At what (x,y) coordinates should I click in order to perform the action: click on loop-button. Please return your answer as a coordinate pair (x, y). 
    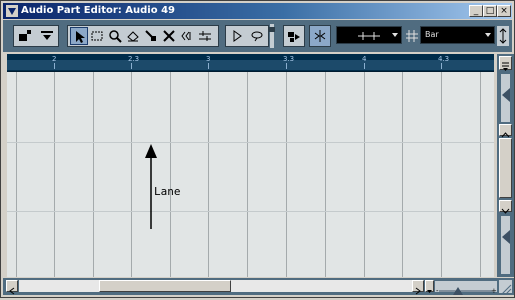
    Looking at the image, I should click on (257, 36).